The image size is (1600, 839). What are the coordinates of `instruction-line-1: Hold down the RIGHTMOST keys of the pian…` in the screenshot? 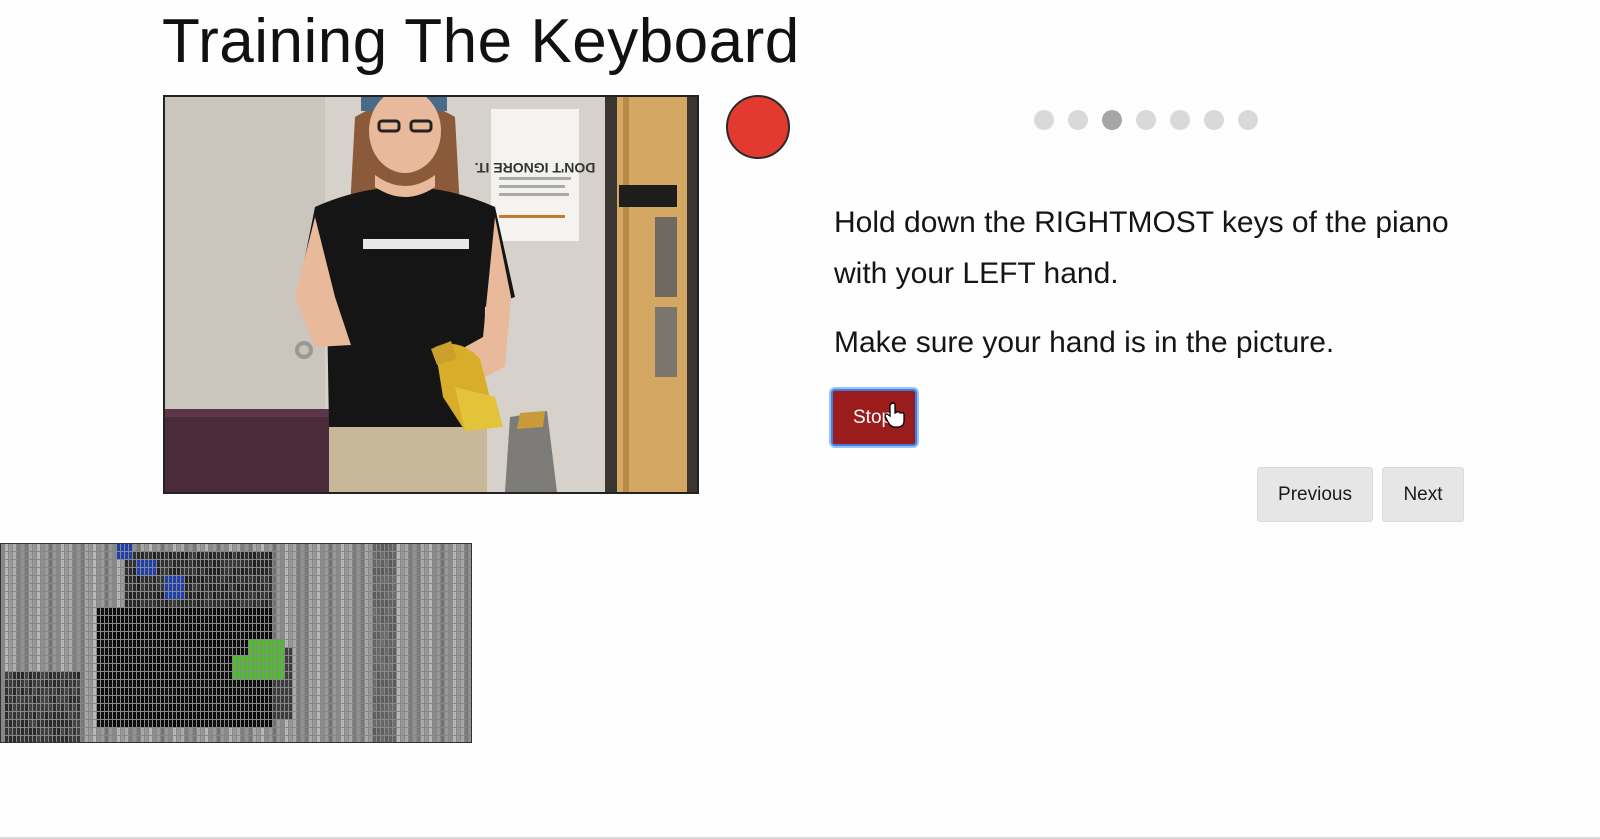 It's located at (1141, 248).